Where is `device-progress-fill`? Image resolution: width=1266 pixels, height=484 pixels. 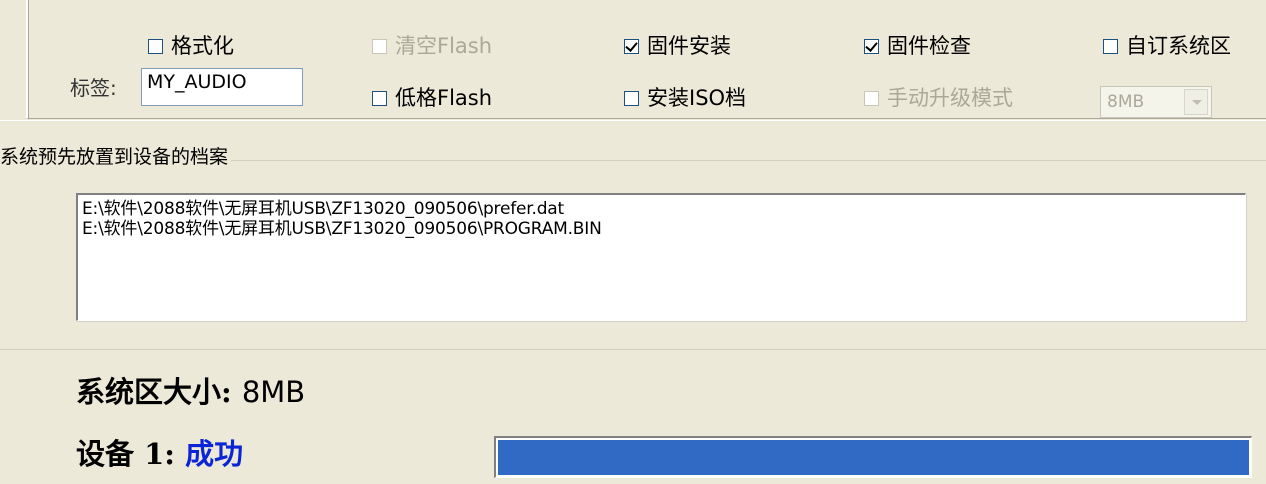 device-progress-fill is located at coordinates (873, 457).